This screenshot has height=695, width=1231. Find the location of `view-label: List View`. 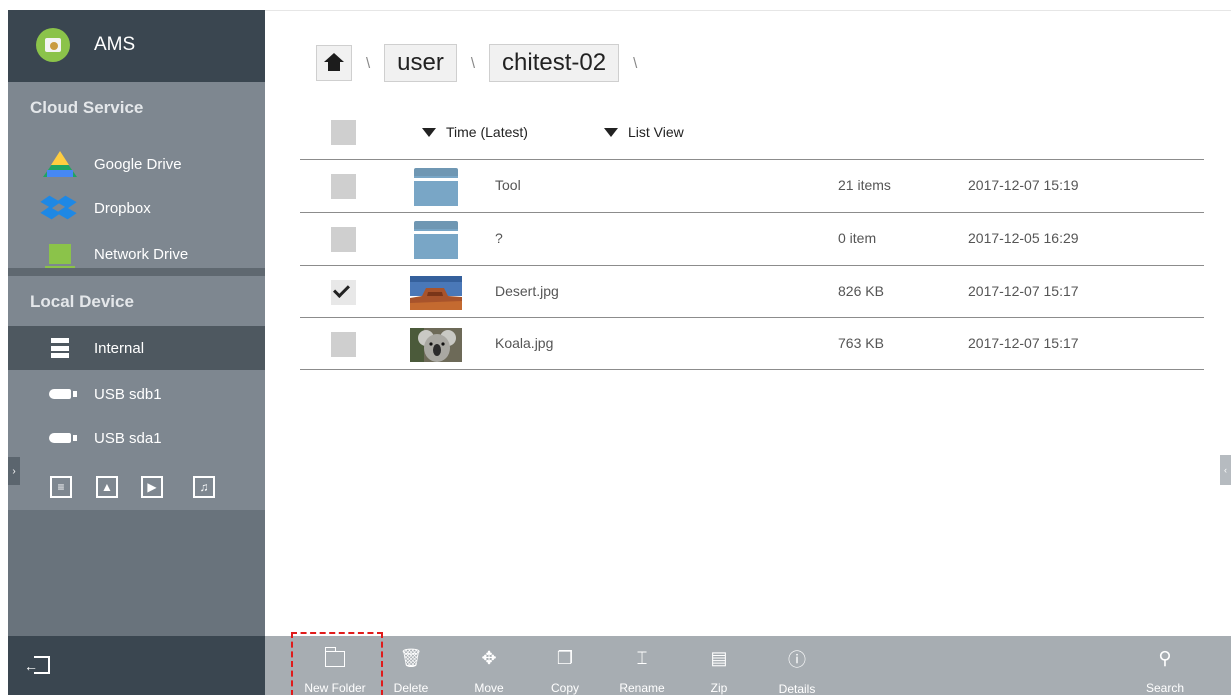

view-label: List View is located at coordinates (656, 132).